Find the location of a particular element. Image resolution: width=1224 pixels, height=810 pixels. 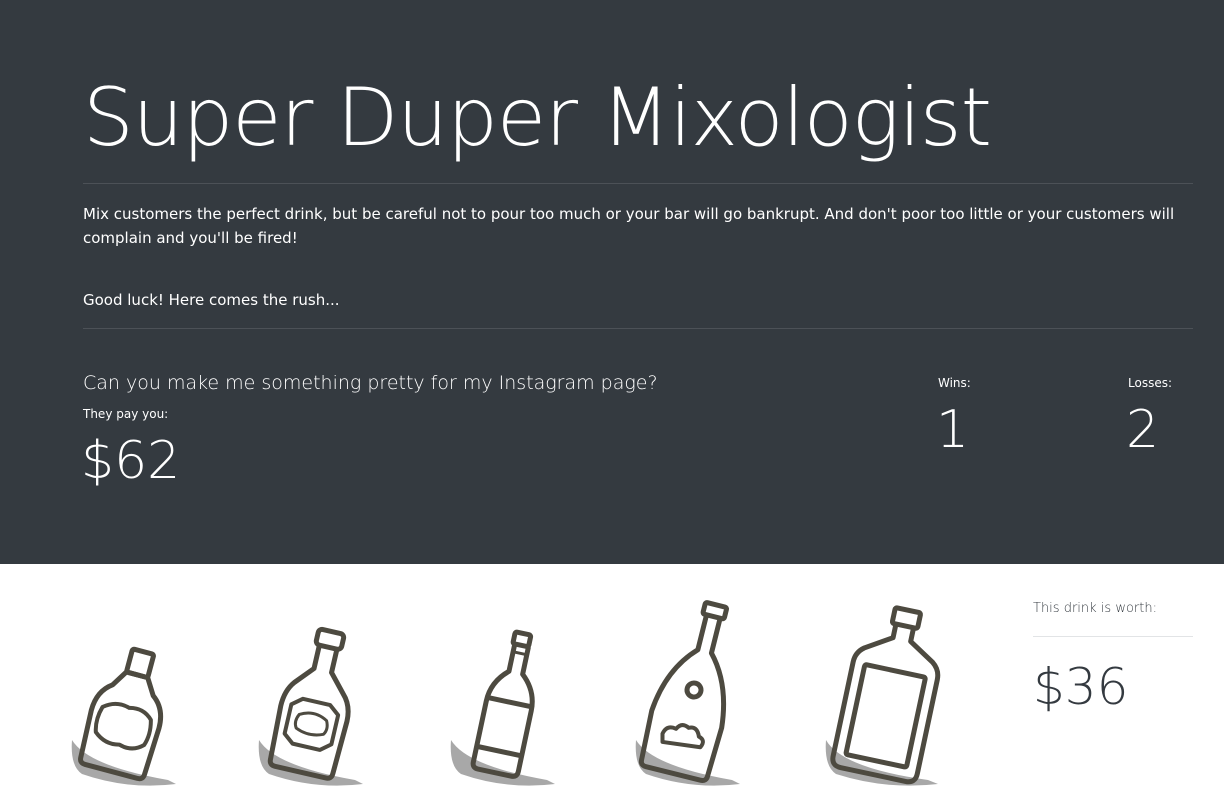

pay-value: $62 is located at coordinates (131, 461).